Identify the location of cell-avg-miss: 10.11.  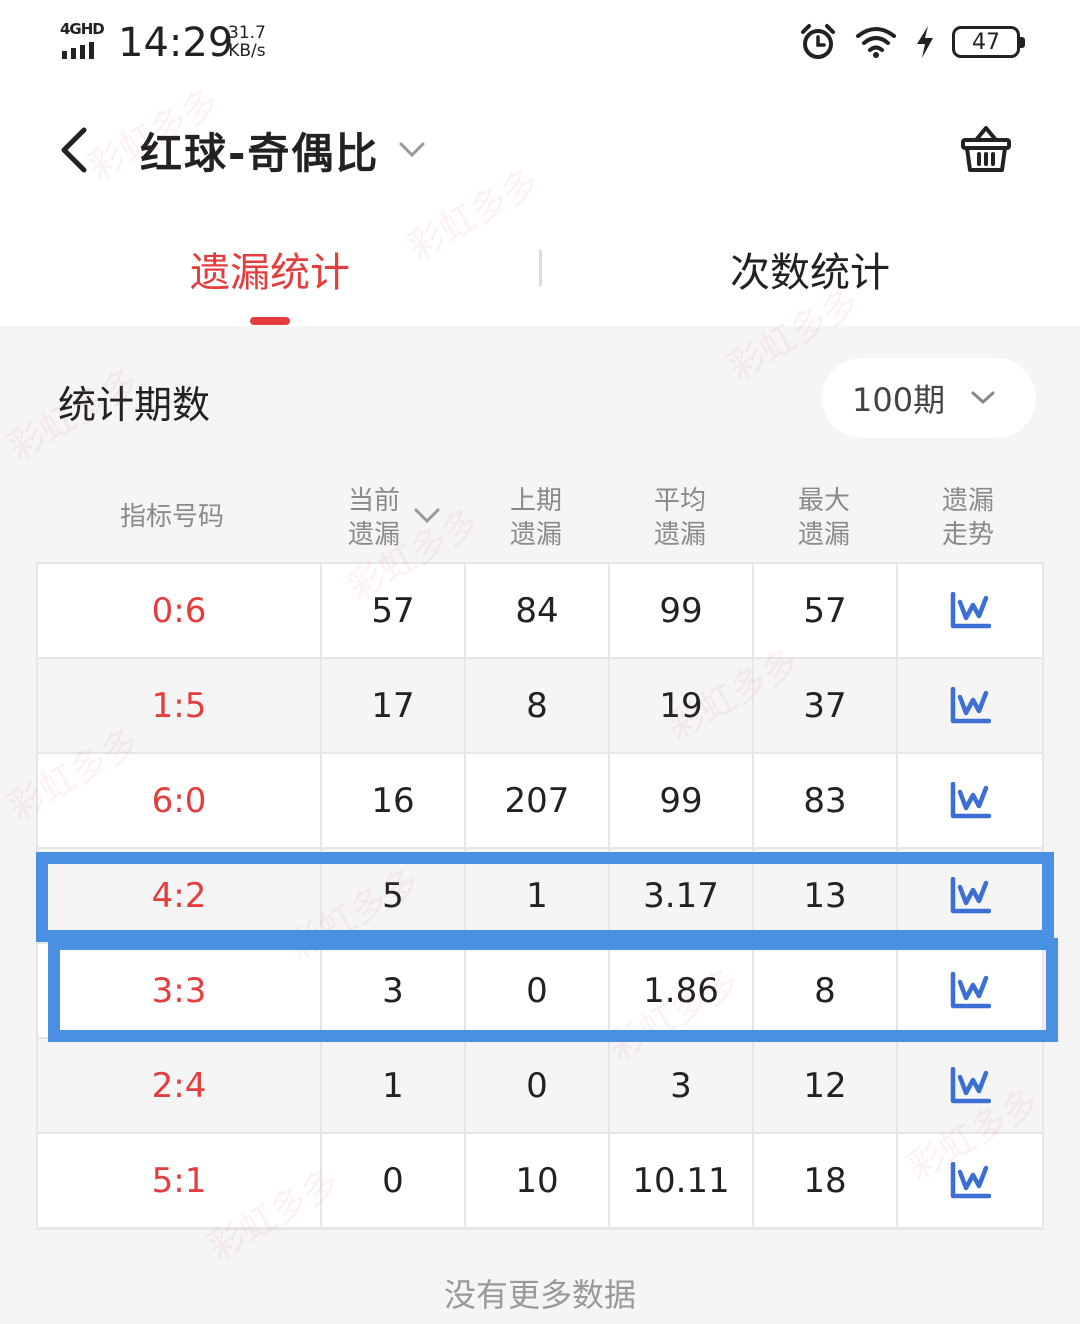
(681, 1180).